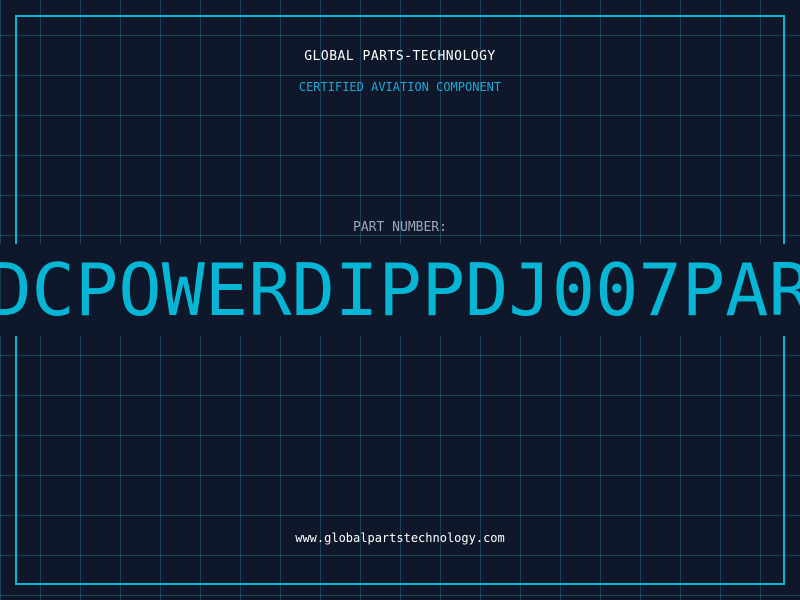  I want to click on website-url: www.globalpartstechnology.com, so click(400, 538).